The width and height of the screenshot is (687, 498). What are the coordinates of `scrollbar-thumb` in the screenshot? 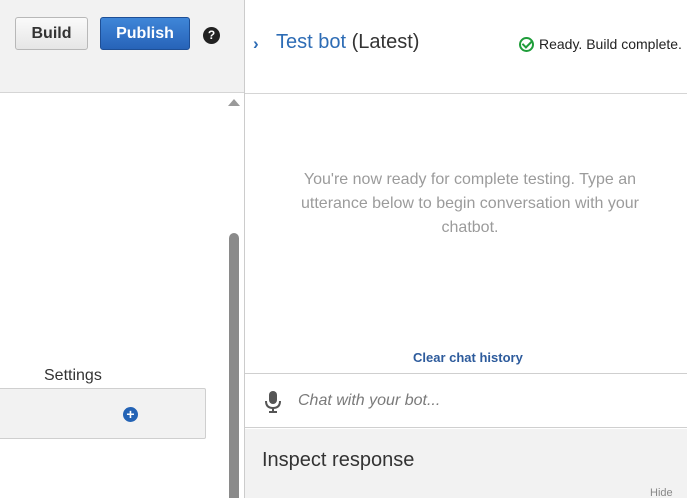 It's located at (234, 365).